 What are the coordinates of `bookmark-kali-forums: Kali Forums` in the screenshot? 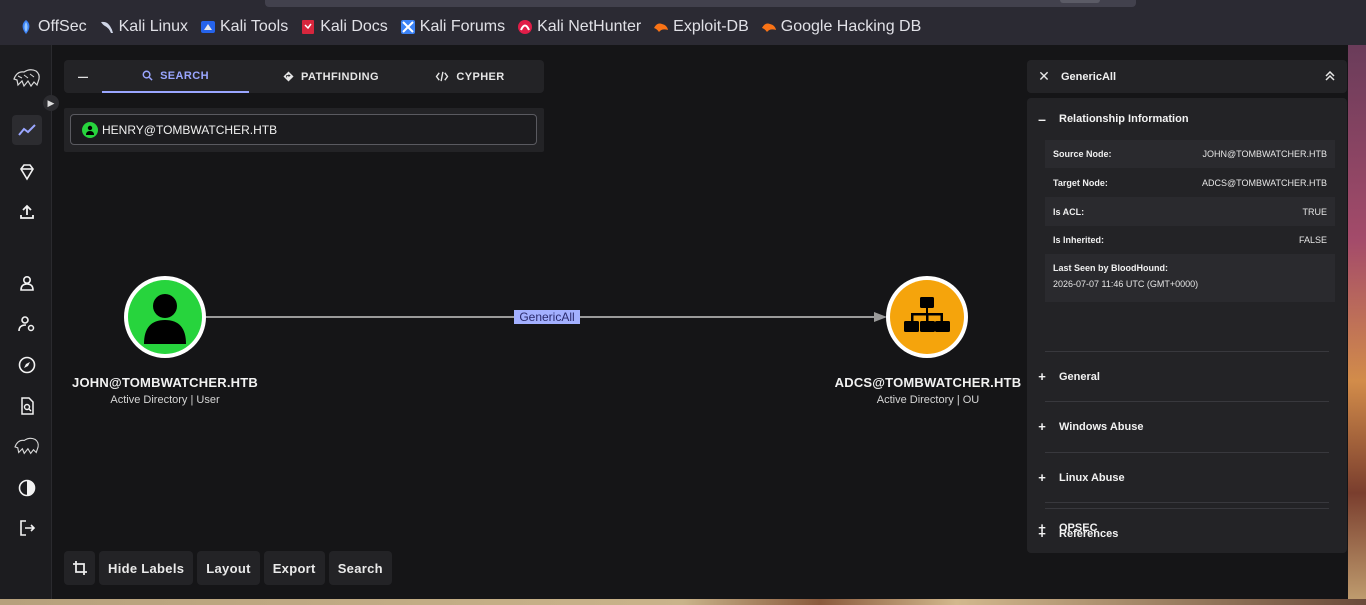 It's located at (452, 27).